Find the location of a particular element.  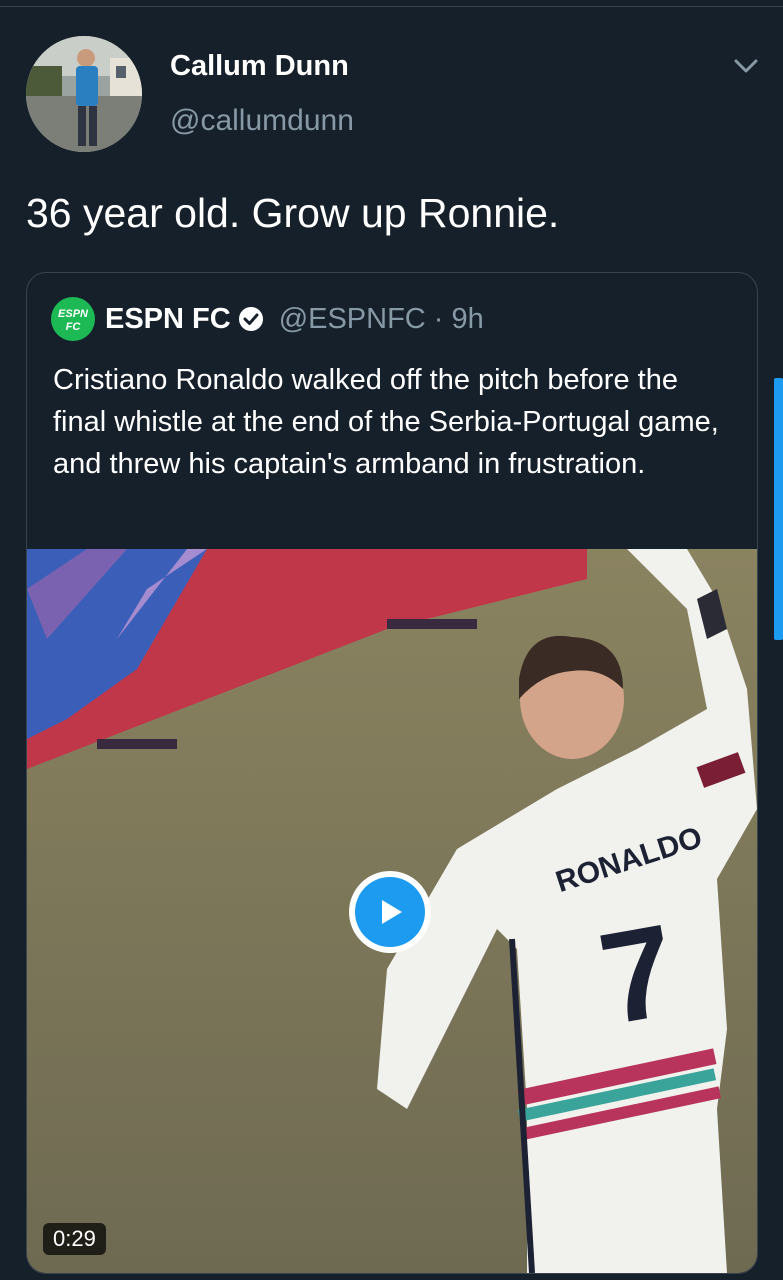

avatar is located at coordinates (84, 94).